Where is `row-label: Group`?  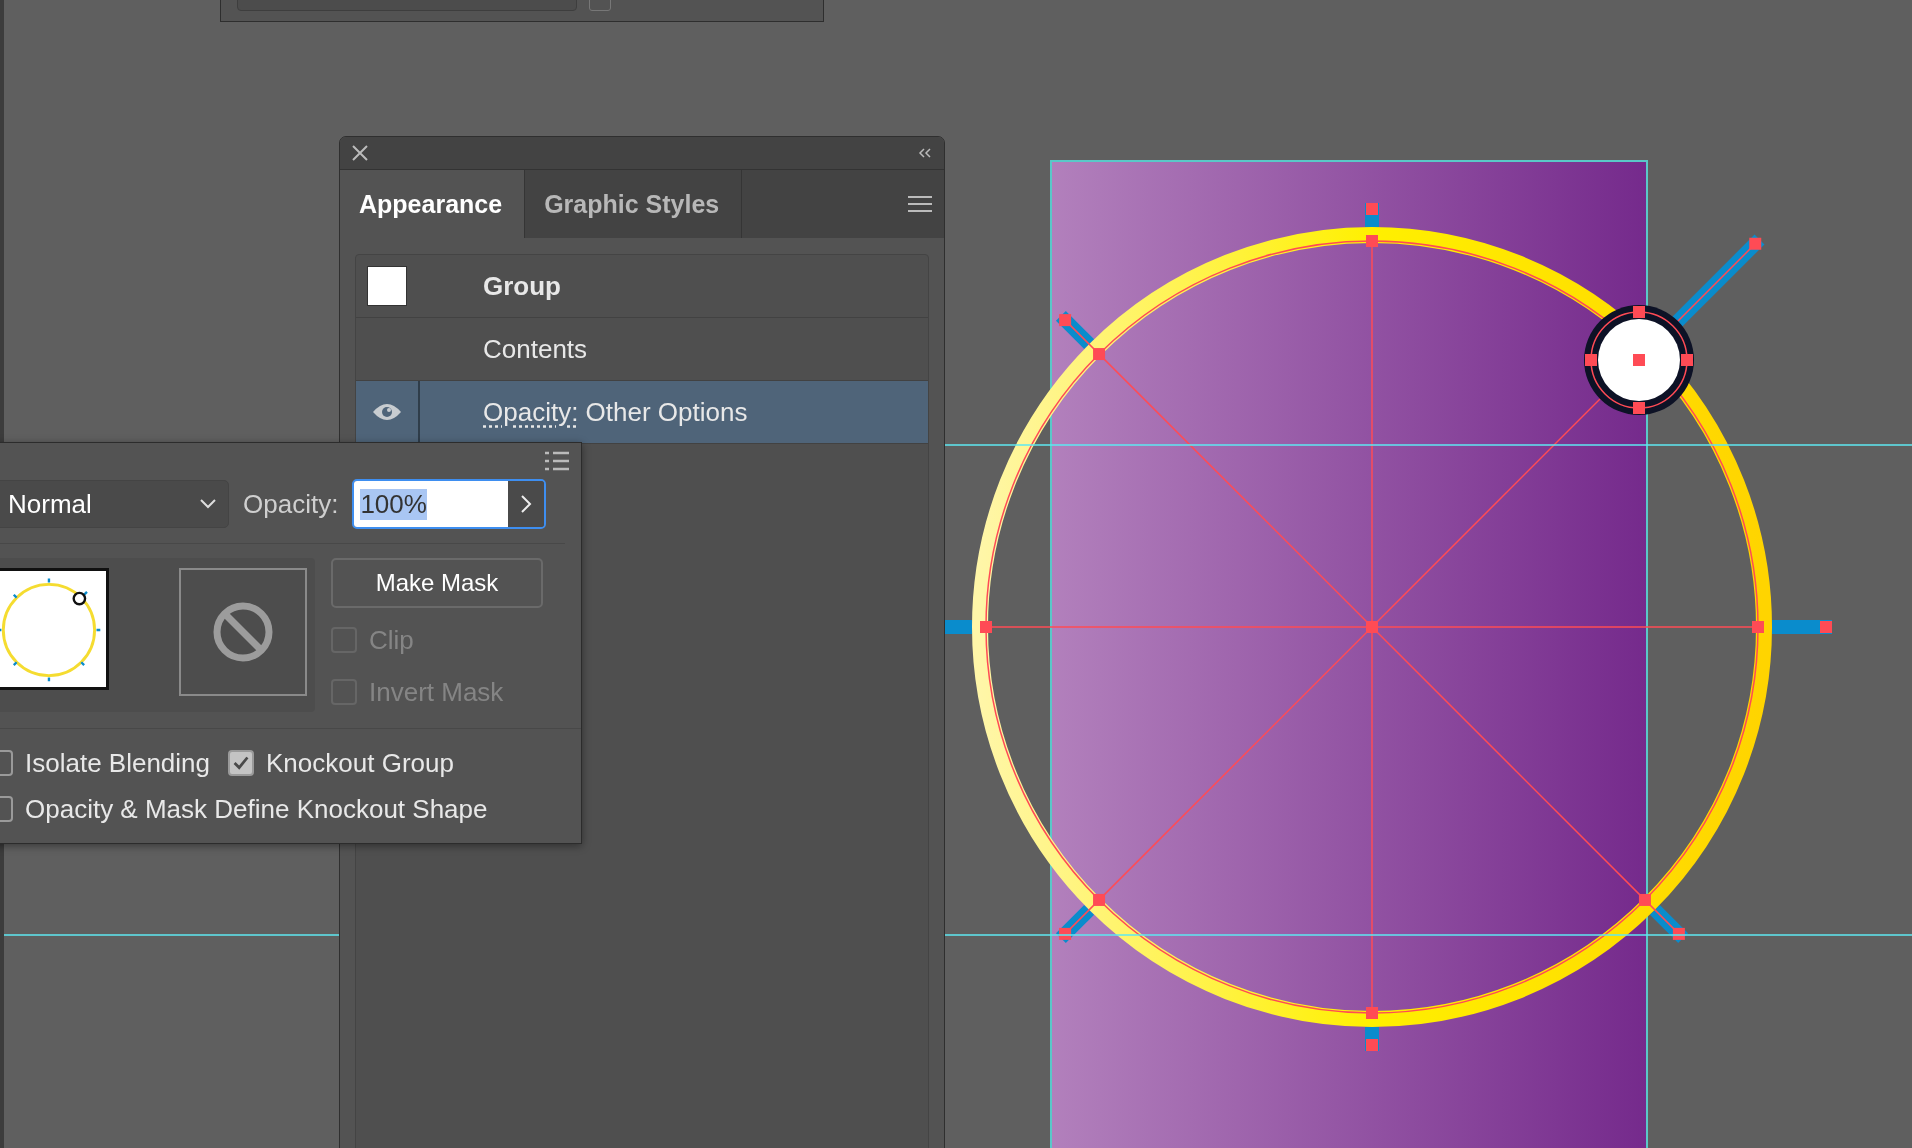
row-label: Group is located at coordinates (522, 286).